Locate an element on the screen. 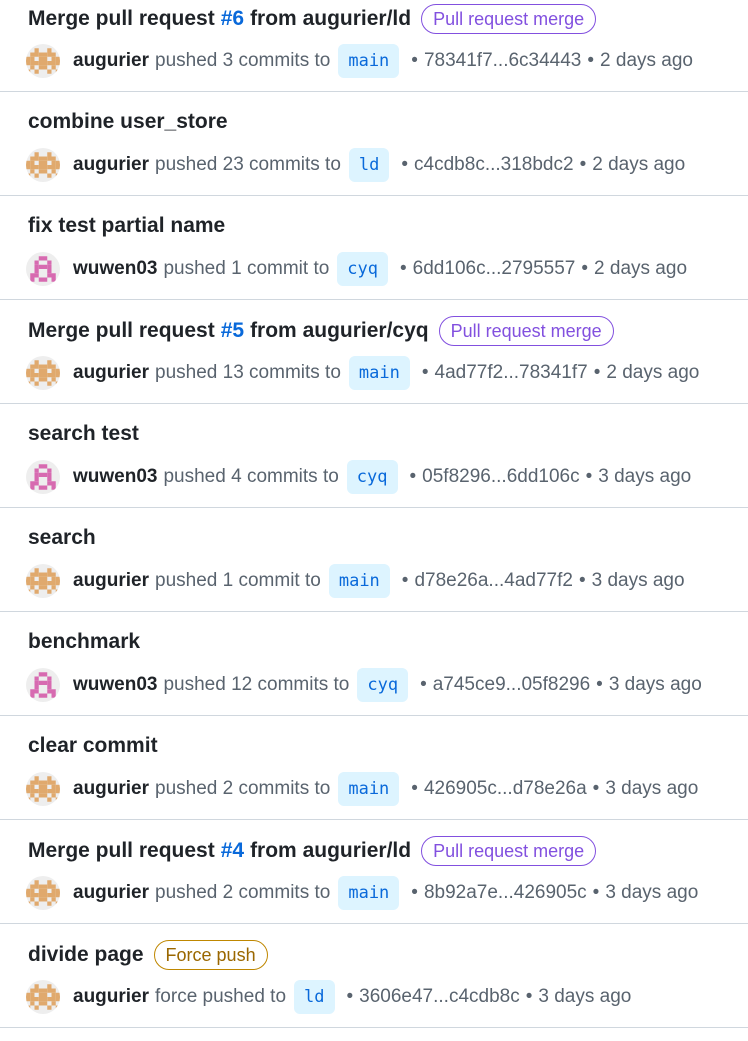 The height and width of the screenshot is (1041, 748). commit-title-line: divide page Force push is located at coordinates (148, 955).